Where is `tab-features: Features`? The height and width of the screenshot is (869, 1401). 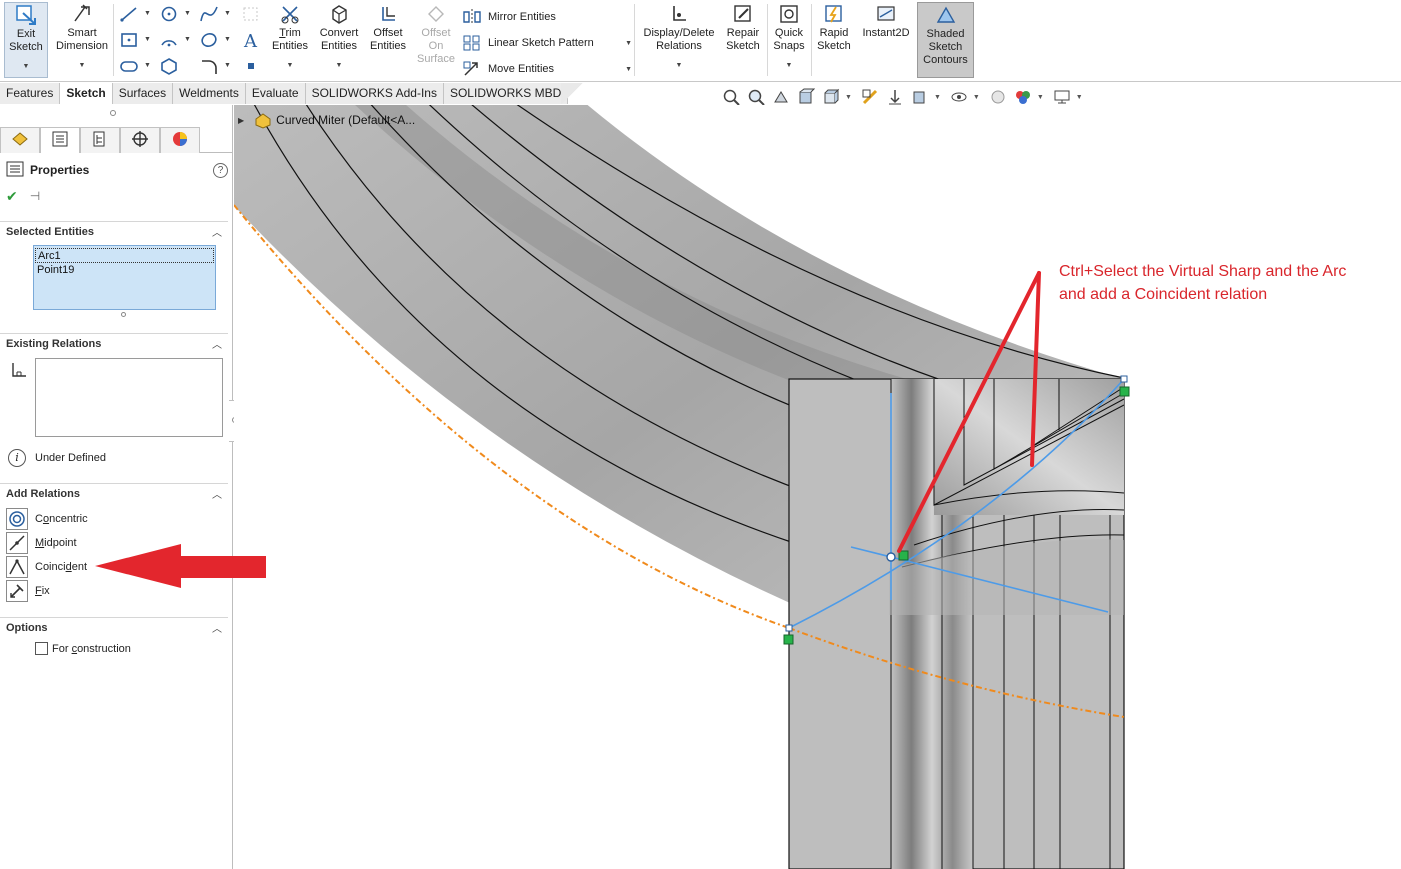 tab-features: Features is located at coordinates (30, 93).